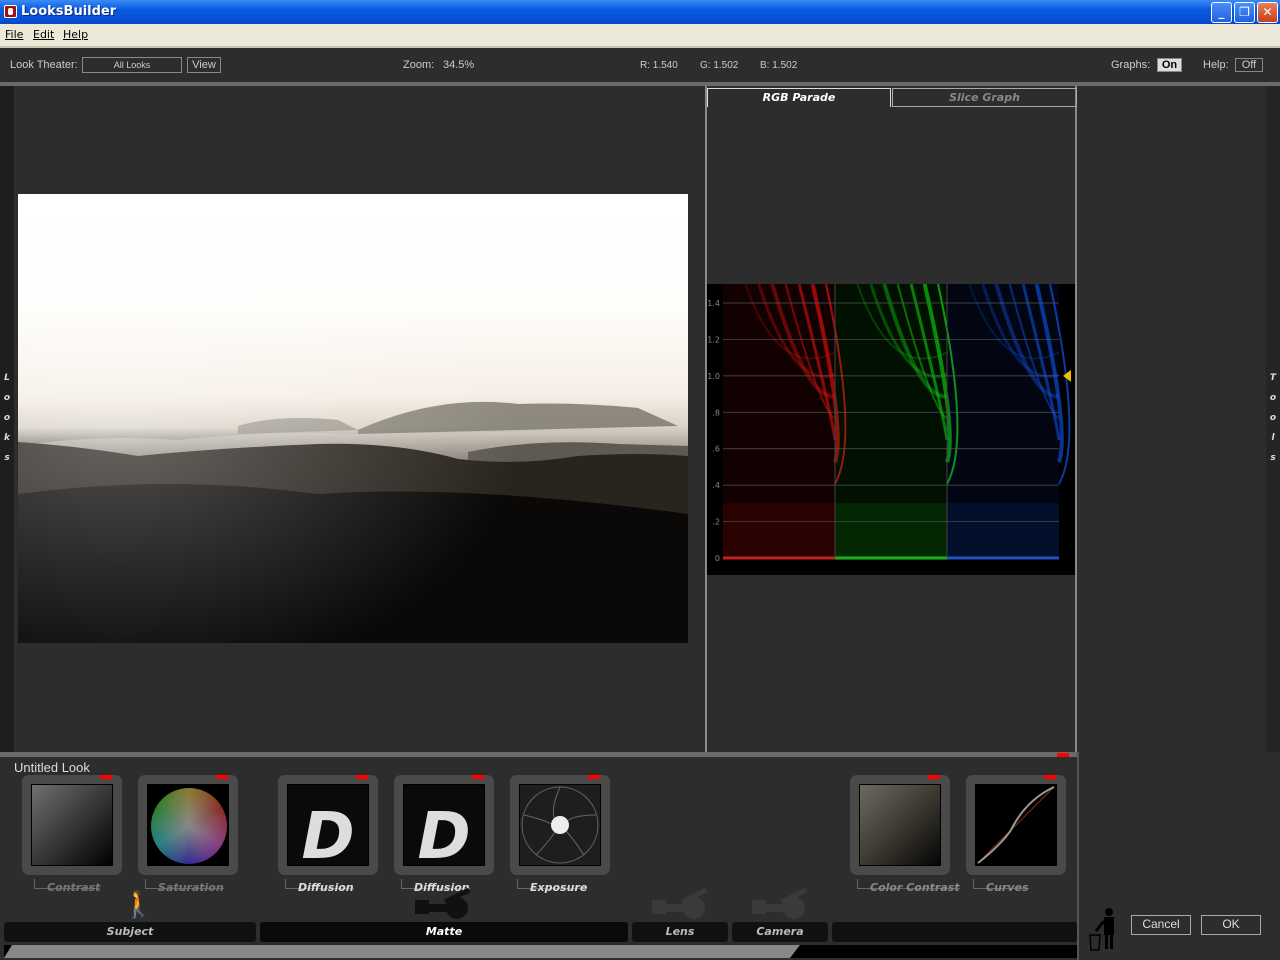 The width and height of the screenshot is (1280, 960). Describe the element at coordinates (716, 522) in the screenshot. I see `parade-y-label: .2` at that location.